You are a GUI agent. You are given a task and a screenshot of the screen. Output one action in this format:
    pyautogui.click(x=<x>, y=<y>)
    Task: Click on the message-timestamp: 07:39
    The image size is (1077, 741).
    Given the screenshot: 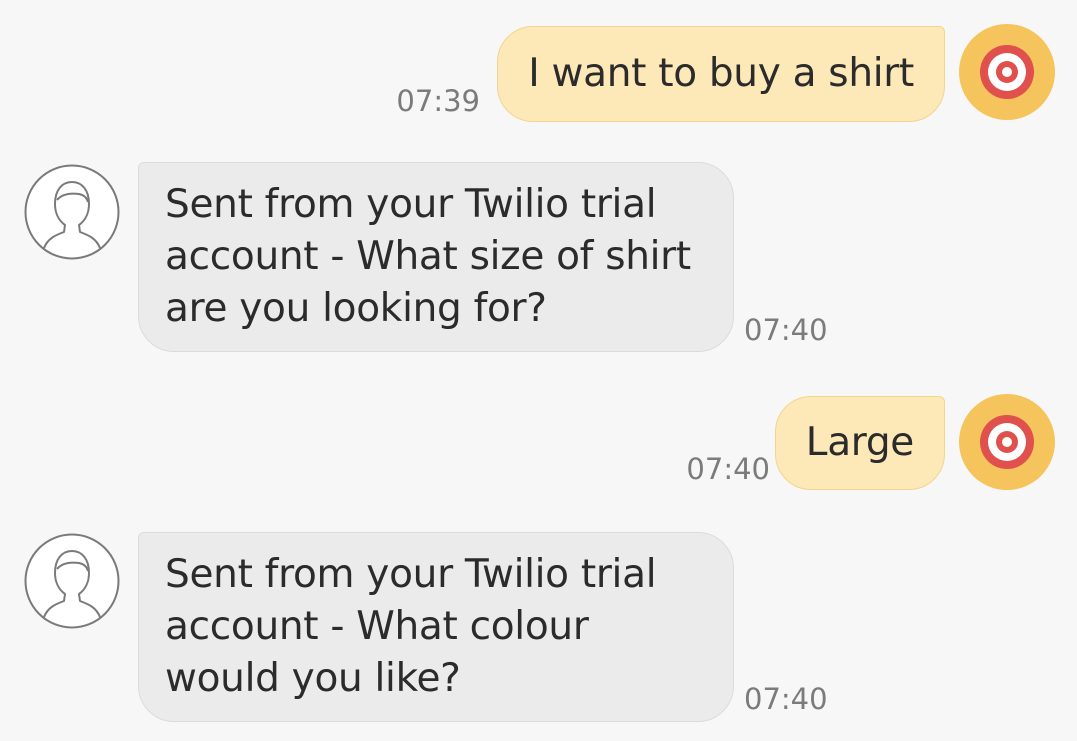 What is the action you would take?
    pyautogui.click(x=438, y=101)
    